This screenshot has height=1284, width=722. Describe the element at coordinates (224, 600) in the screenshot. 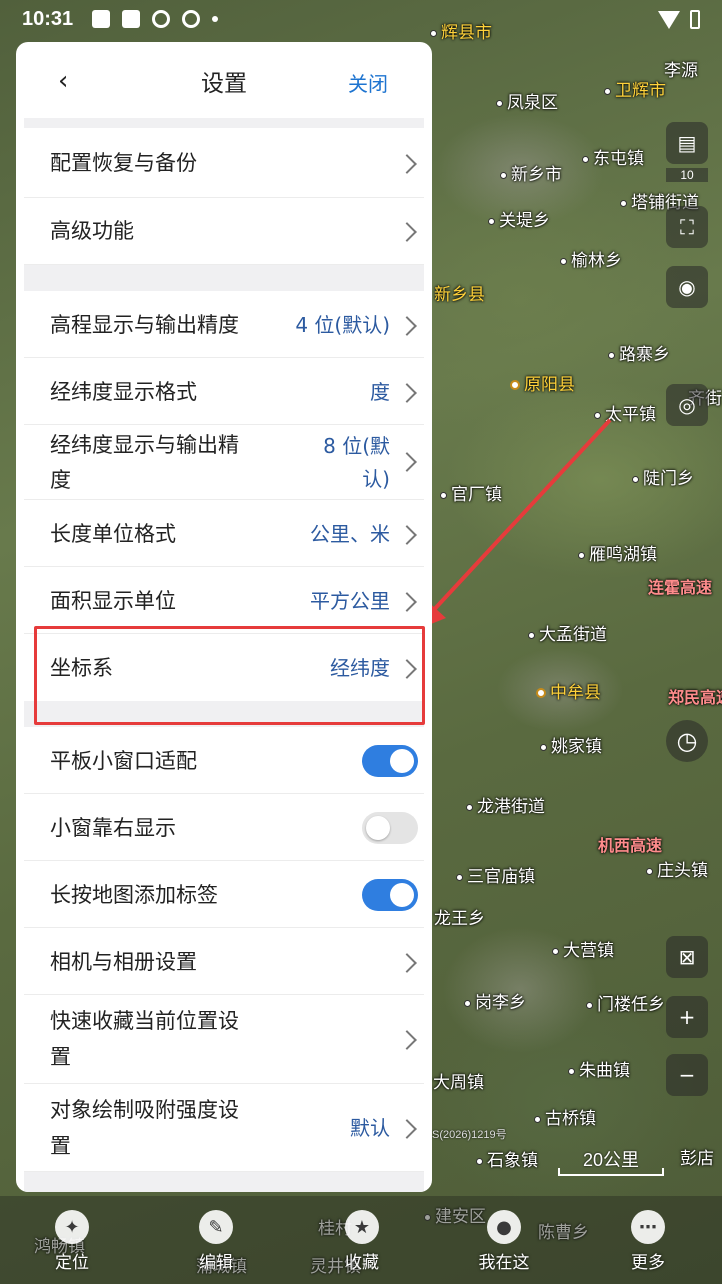

I see `settings-row-area-unit: 面积显示单位 平方公里` at that location.